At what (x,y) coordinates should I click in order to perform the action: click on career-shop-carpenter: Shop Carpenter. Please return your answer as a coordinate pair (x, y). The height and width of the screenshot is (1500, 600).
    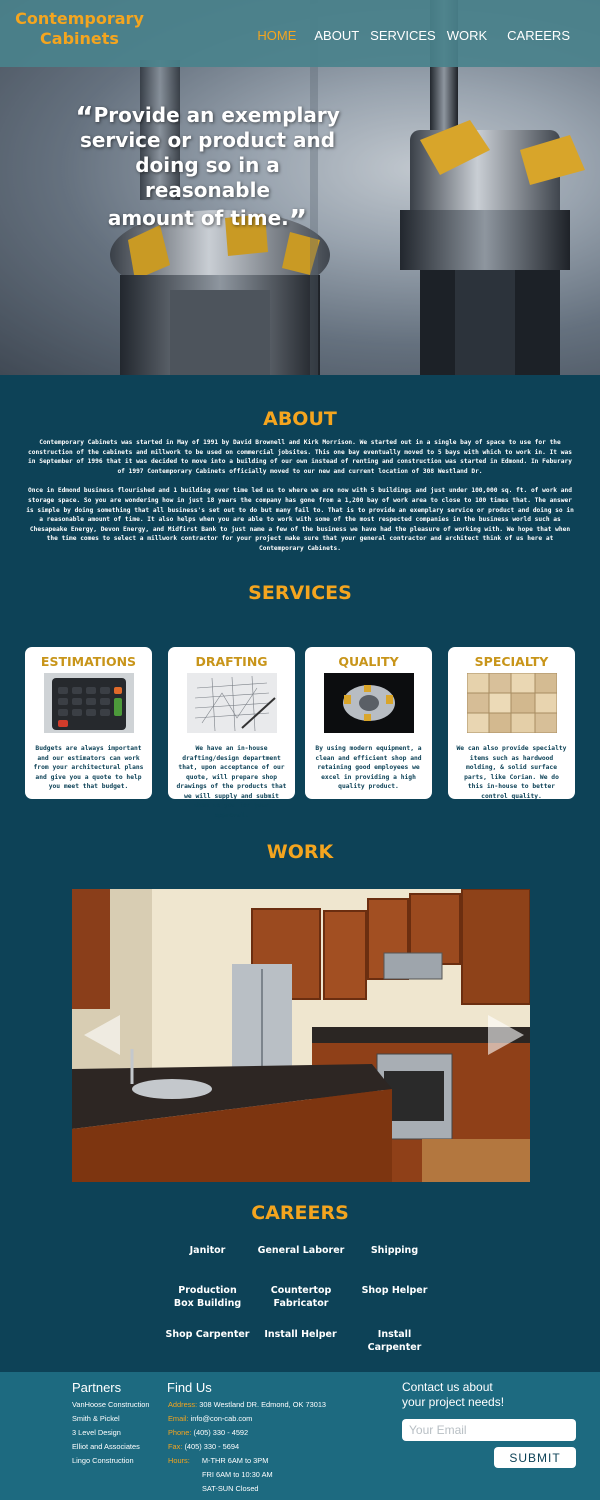
    Looking at the image, I should click on (207, 1334).